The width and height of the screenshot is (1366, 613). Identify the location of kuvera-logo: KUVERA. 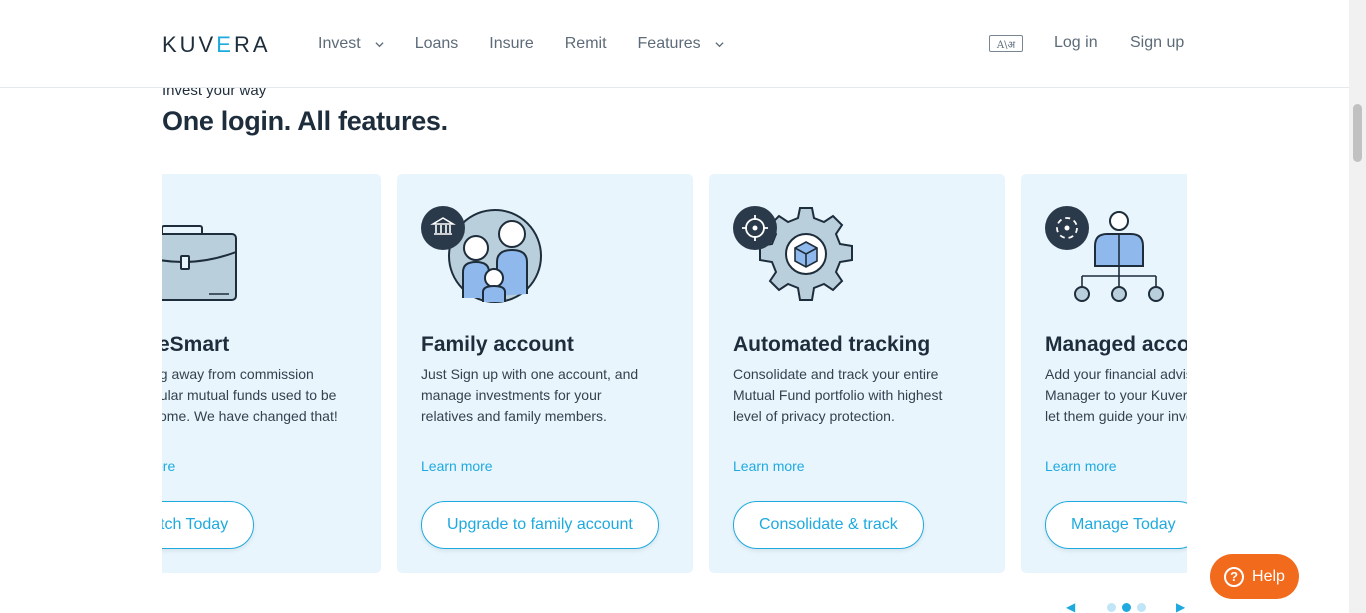
(216, 45).